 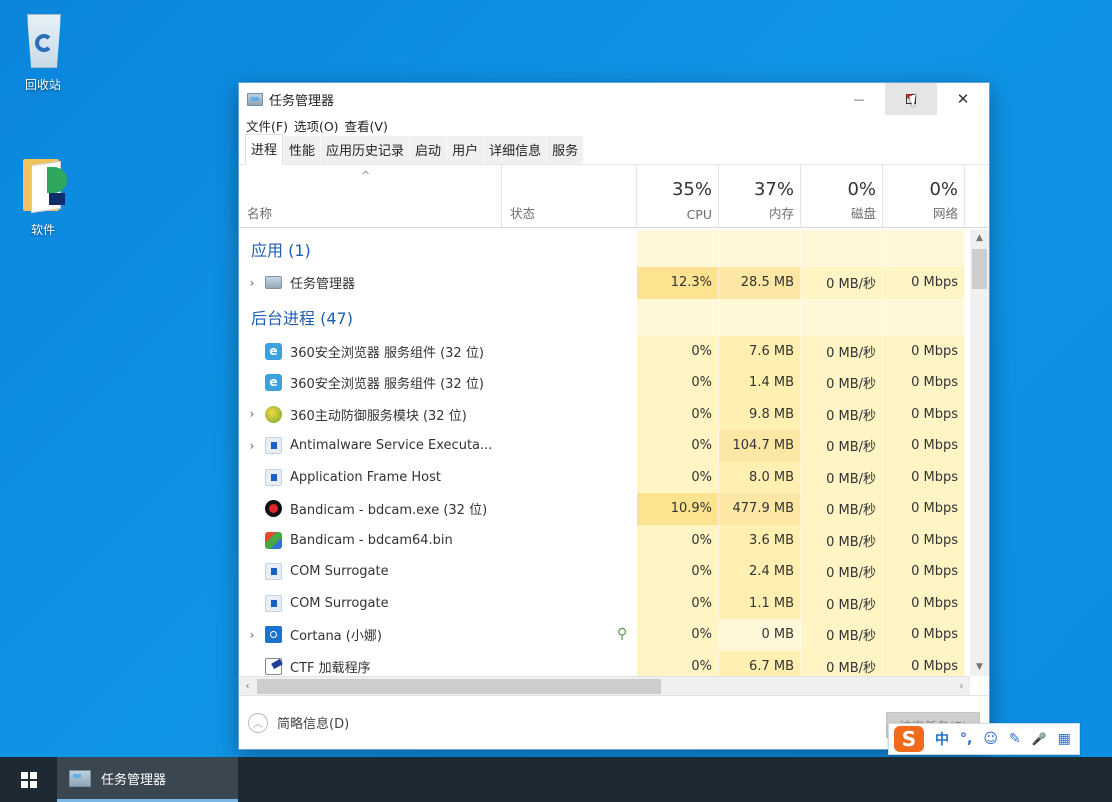 I want to click on memory-total-percent: 37%, so click(x=773, y=189).